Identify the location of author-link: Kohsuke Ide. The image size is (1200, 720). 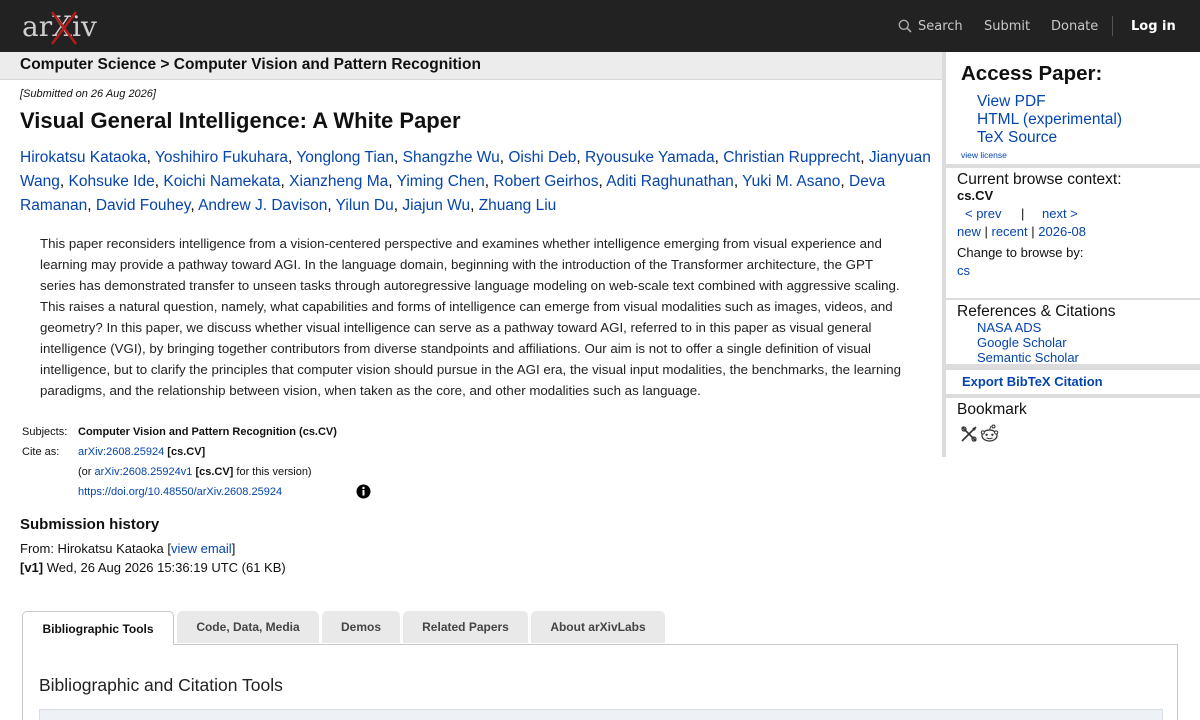
(112, 181).